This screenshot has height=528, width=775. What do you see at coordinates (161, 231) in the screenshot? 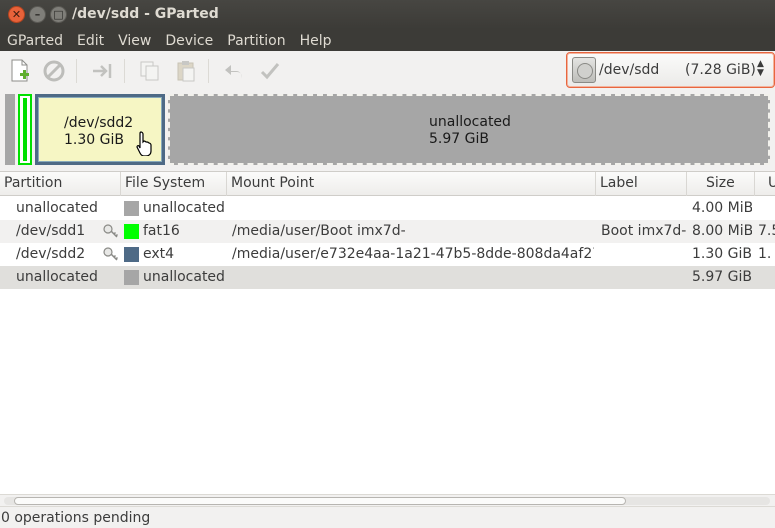
I see `cell-file-system: fat16` at bounding box center [161, 231].